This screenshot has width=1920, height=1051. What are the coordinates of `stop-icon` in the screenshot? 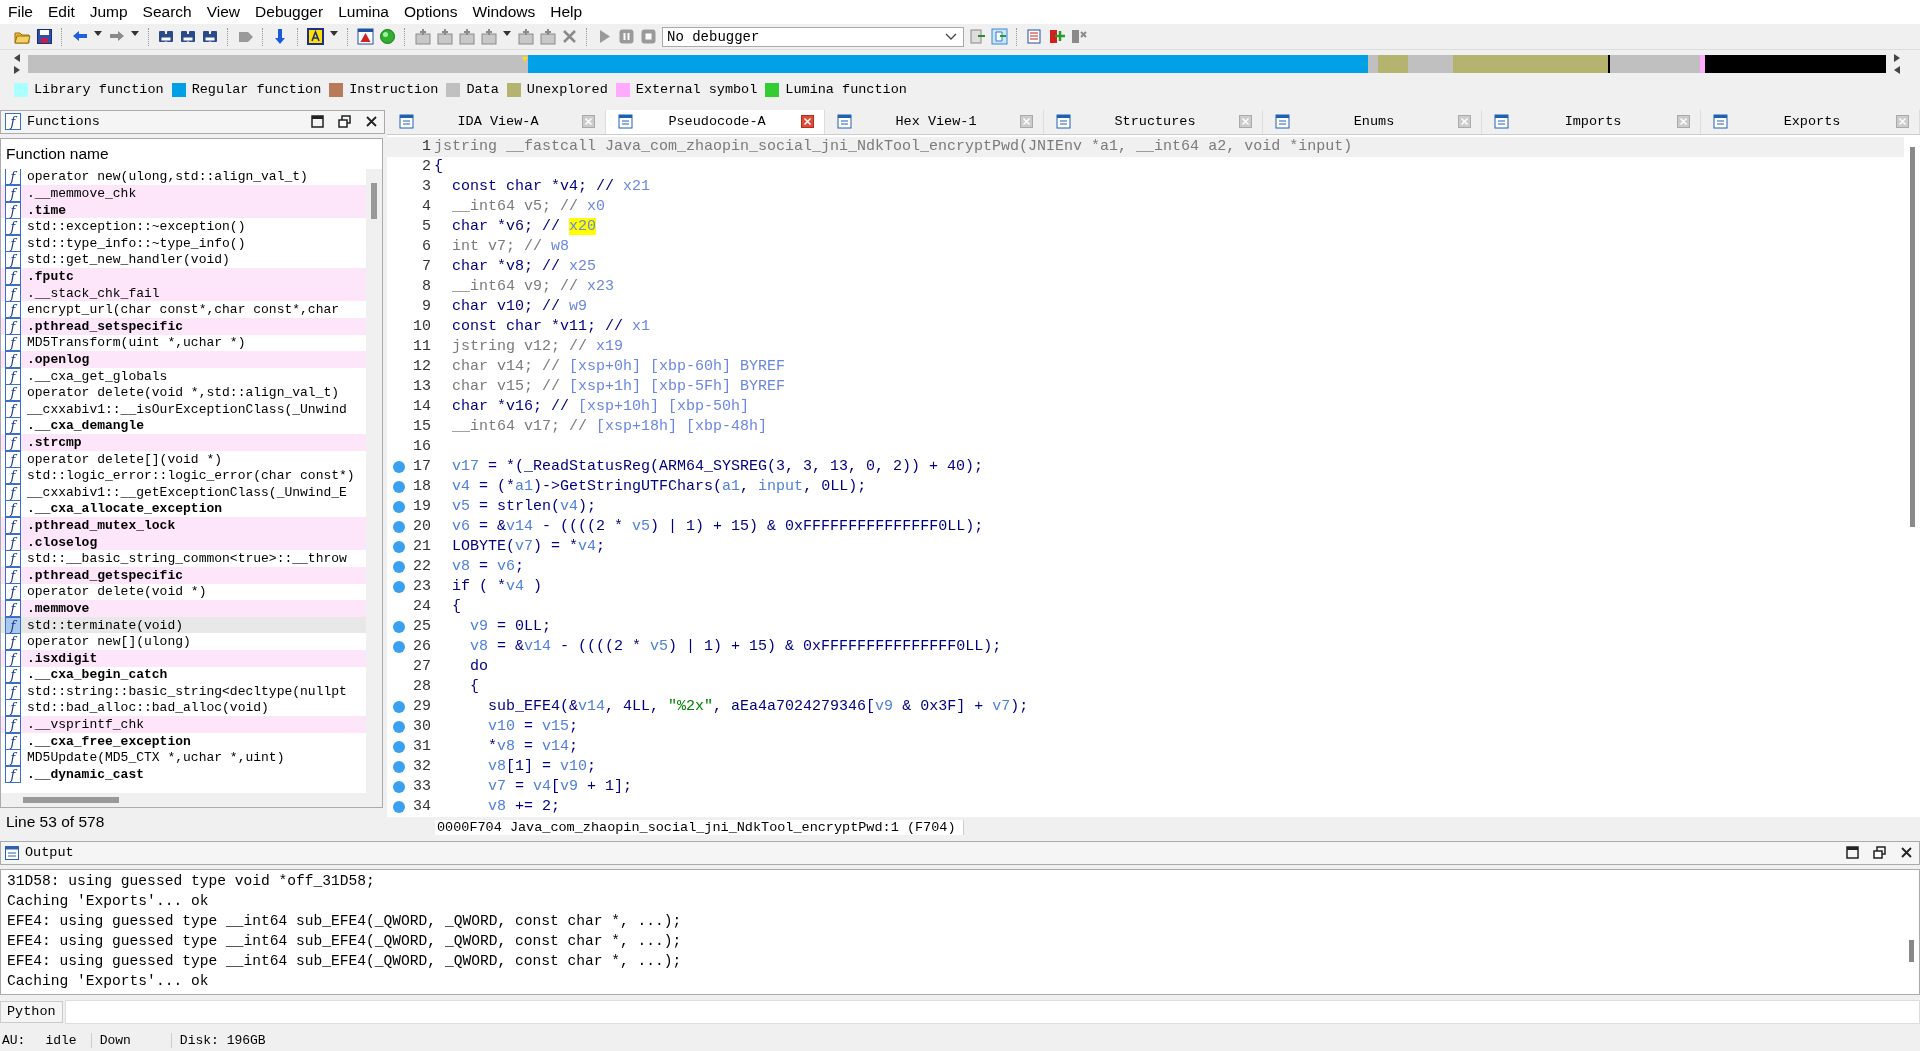 It's located at (648, 36).